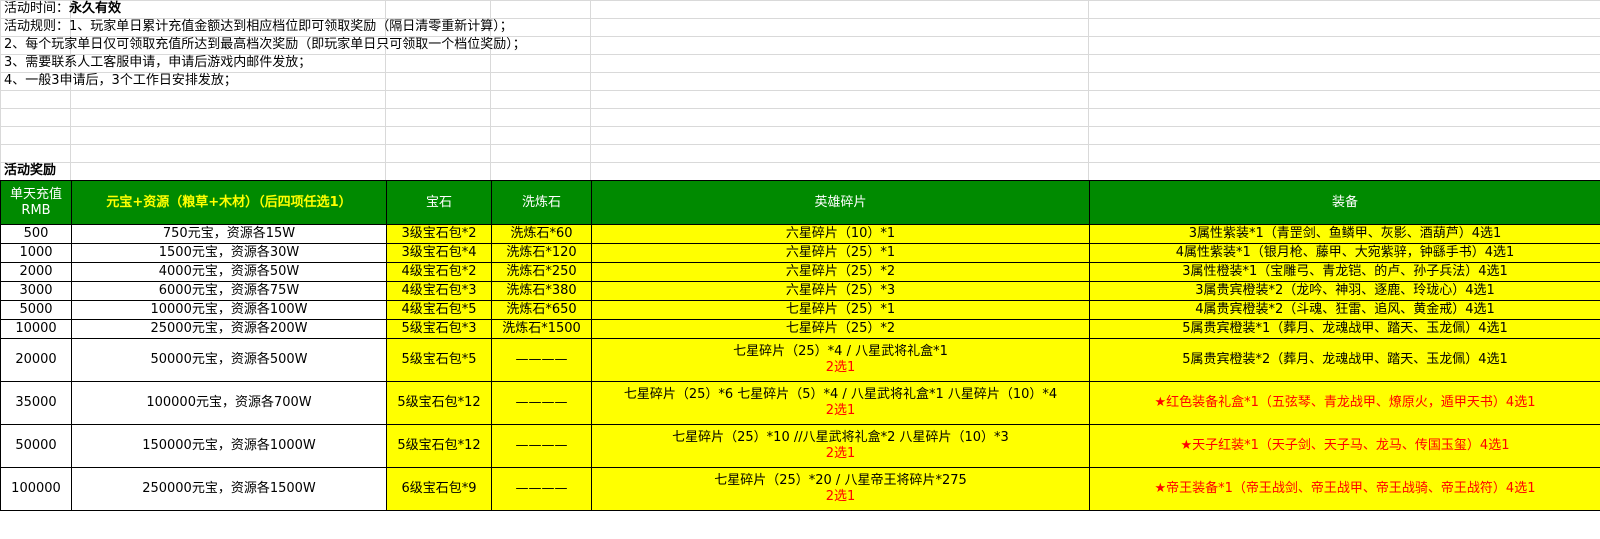  What do you see at coordinates (229, 360) in the screenshot?
I see `cell-currency: 50000元宝，资源各500W` at bounding box center [229, 360].